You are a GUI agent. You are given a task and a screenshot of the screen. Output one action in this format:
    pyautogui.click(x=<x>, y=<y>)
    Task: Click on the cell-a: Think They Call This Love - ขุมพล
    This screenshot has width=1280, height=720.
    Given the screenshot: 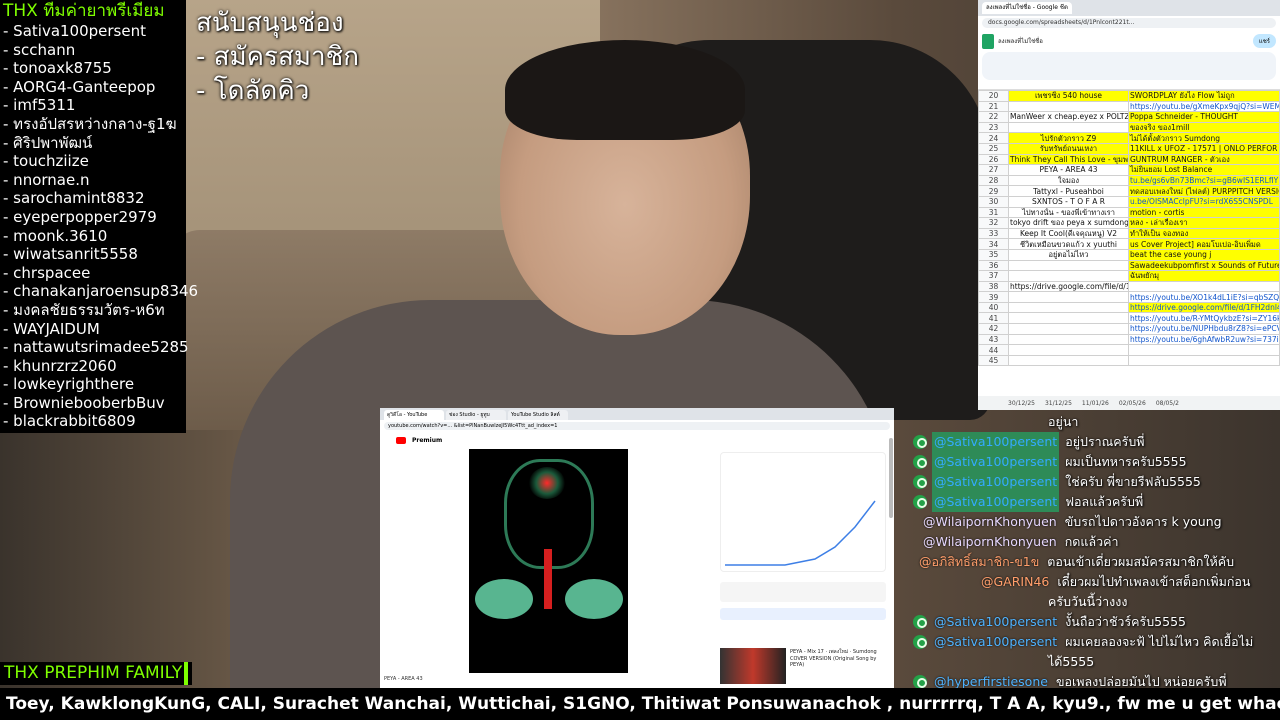 What is the action you would take?
    pyautogui.click(x=1068, y=159)
    